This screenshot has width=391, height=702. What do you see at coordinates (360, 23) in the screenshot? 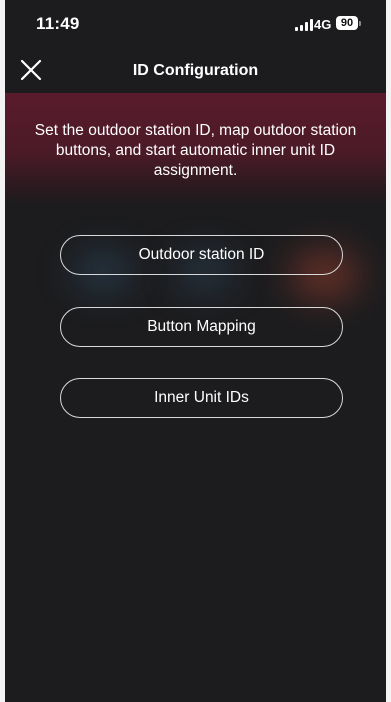
I see `battery-tip` at bounding box center [360, 23].